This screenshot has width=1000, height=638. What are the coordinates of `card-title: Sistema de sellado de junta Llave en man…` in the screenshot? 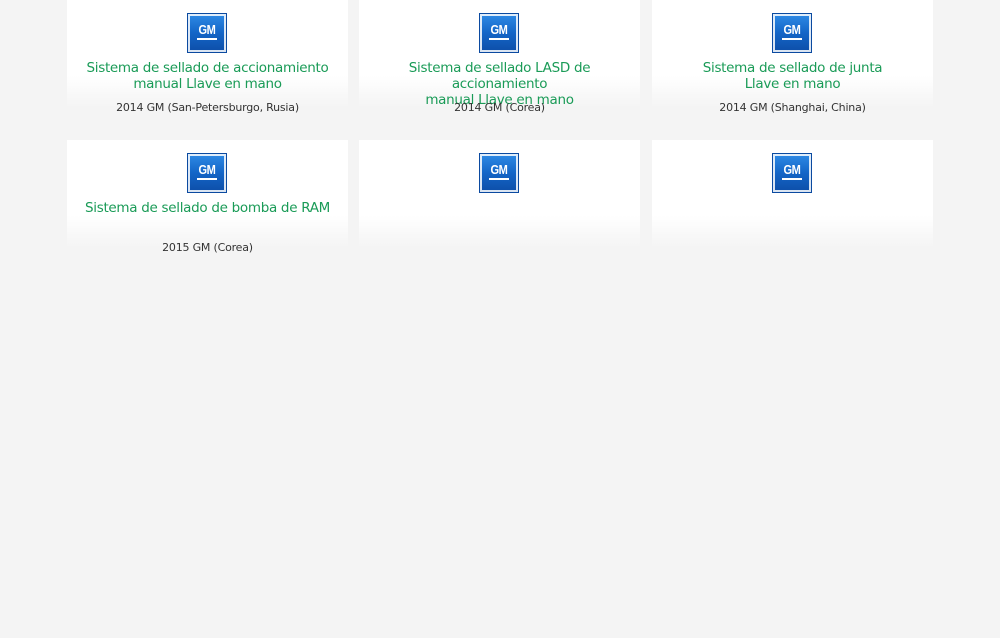 It's located at (792, 76).